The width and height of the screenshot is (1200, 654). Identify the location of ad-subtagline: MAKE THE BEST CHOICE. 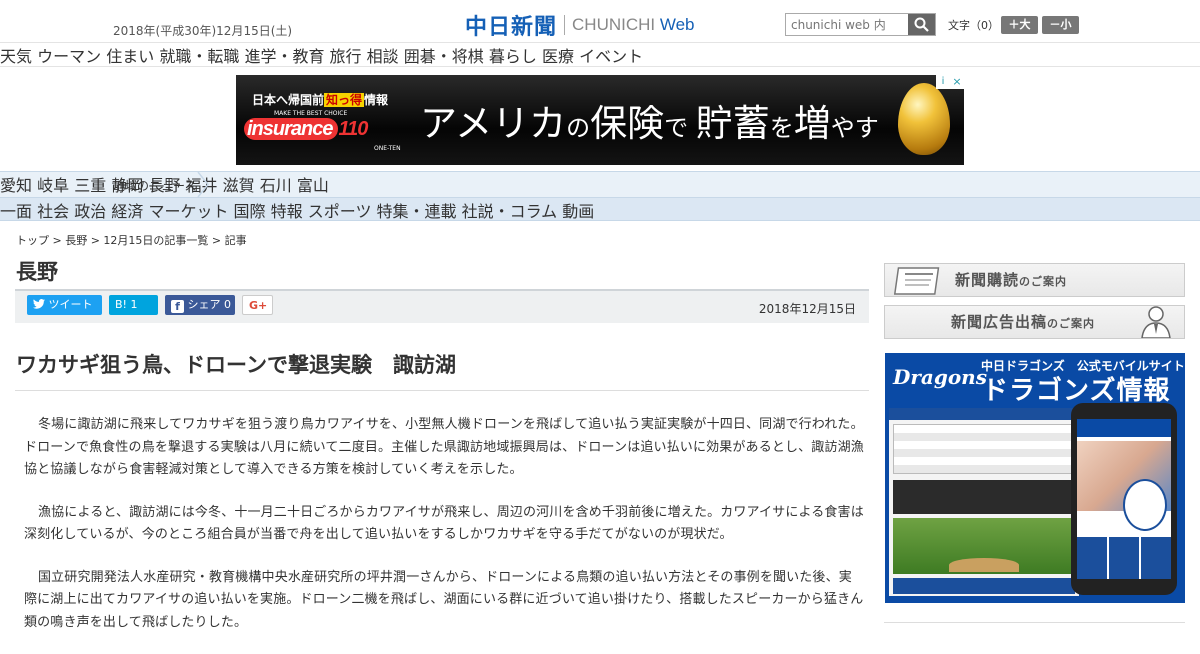
(311, 113).